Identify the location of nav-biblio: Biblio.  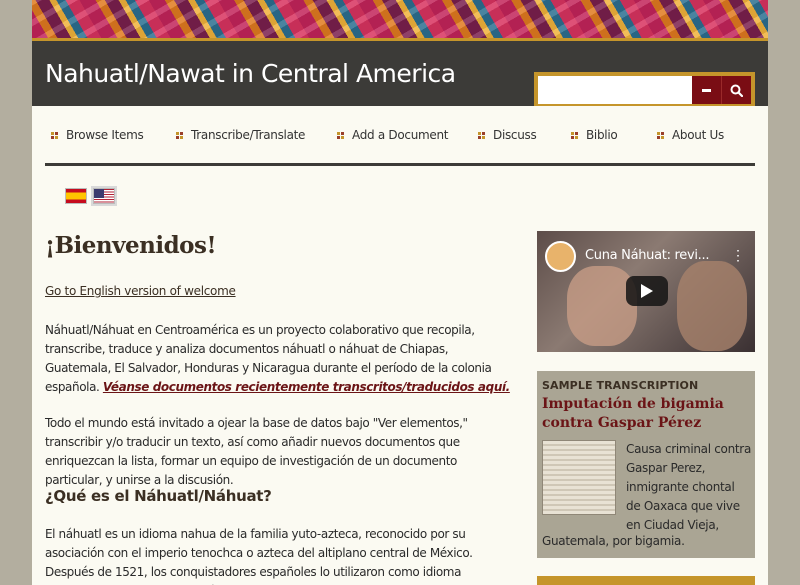
(594, 135).